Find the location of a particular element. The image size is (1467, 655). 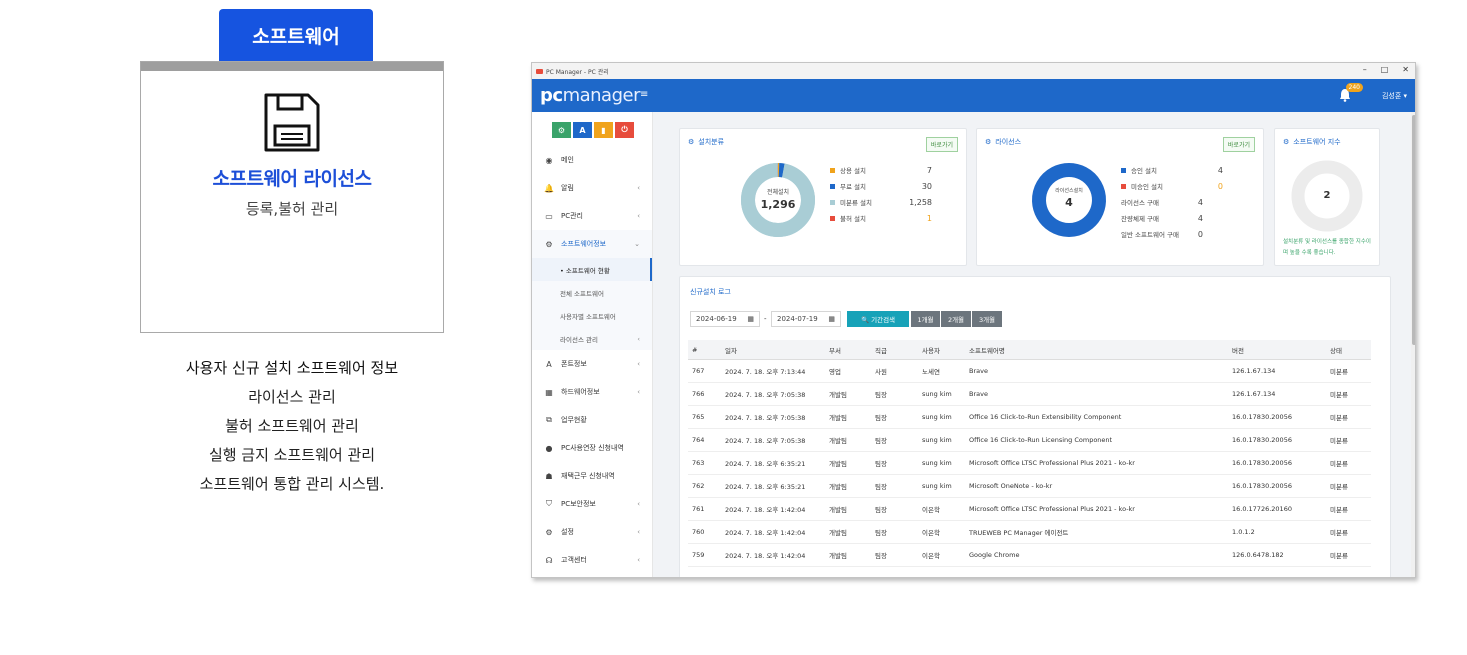

notification-badge: 240 is located at coordinates (1354, 87).